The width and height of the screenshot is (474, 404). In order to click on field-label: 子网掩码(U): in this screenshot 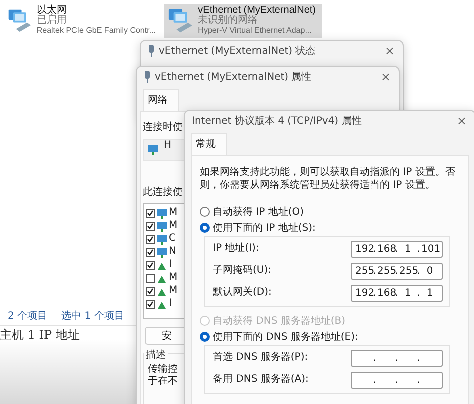, I will do `click(242, 270)`.